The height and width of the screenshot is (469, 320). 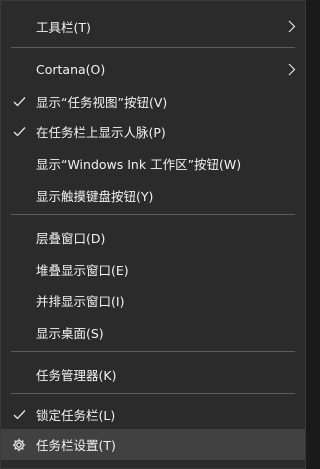 I want to click on menu-item-show-windows-ink-button: 显示“Windows Ink 工作区”按钮(W), so click(x=153, y=163).